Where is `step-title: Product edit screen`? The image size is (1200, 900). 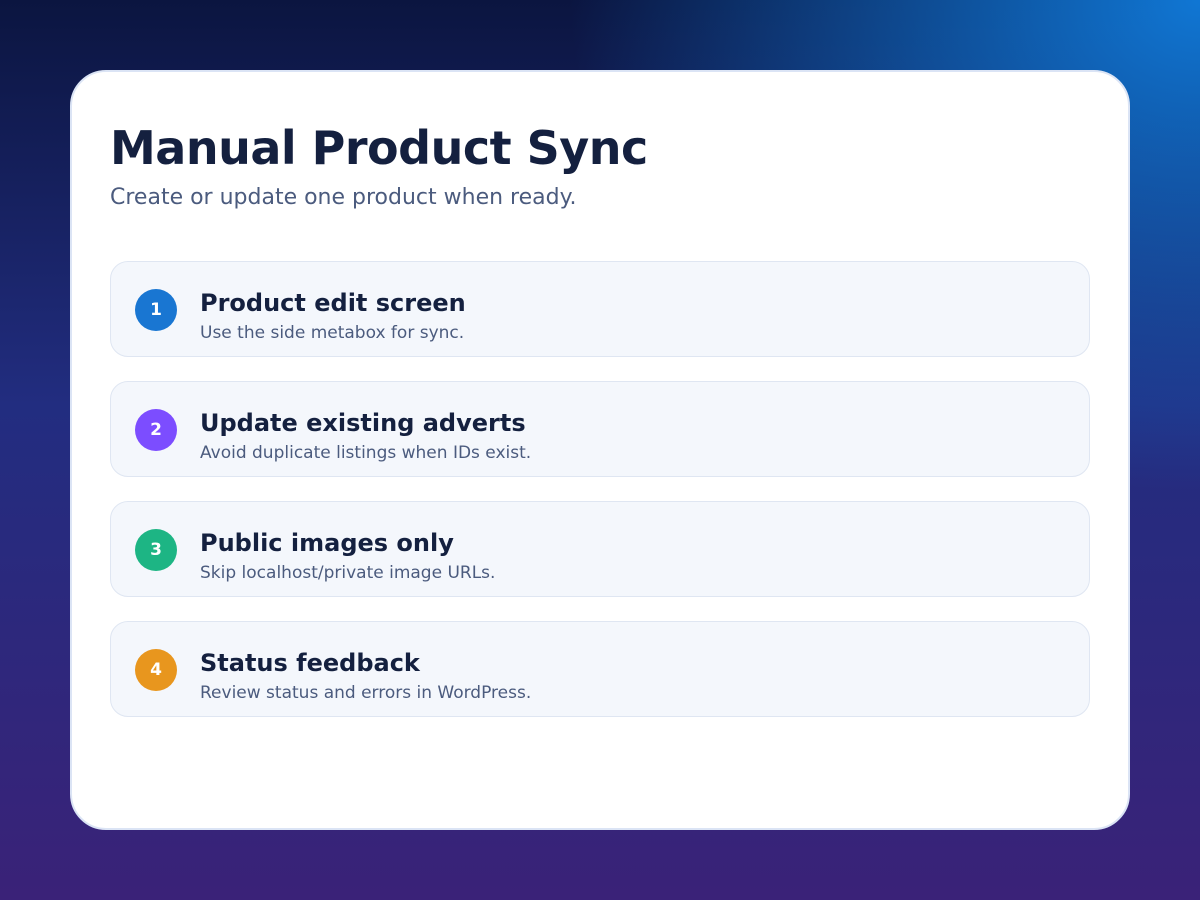
step-title: Product edit screen is located at coordinates (333, 303).